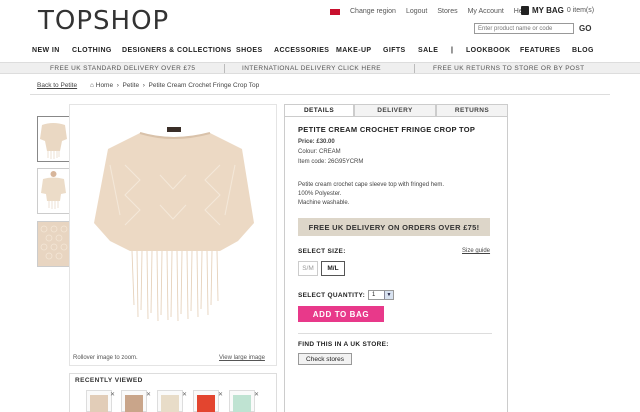  I want to click on price: £30.00, so click(325, 142).